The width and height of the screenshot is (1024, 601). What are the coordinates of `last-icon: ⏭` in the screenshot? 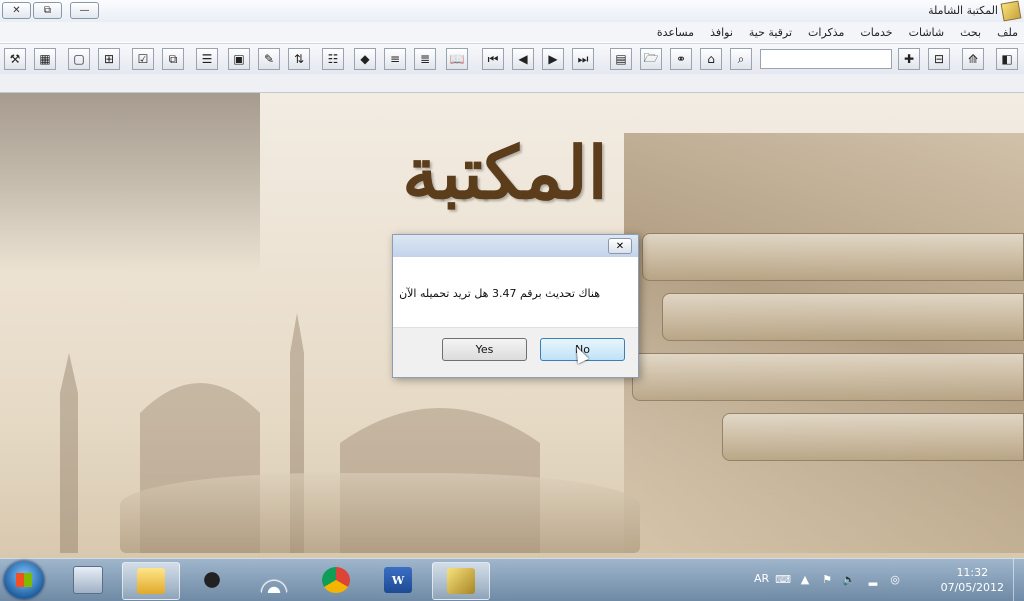 It's located at (583, 59).